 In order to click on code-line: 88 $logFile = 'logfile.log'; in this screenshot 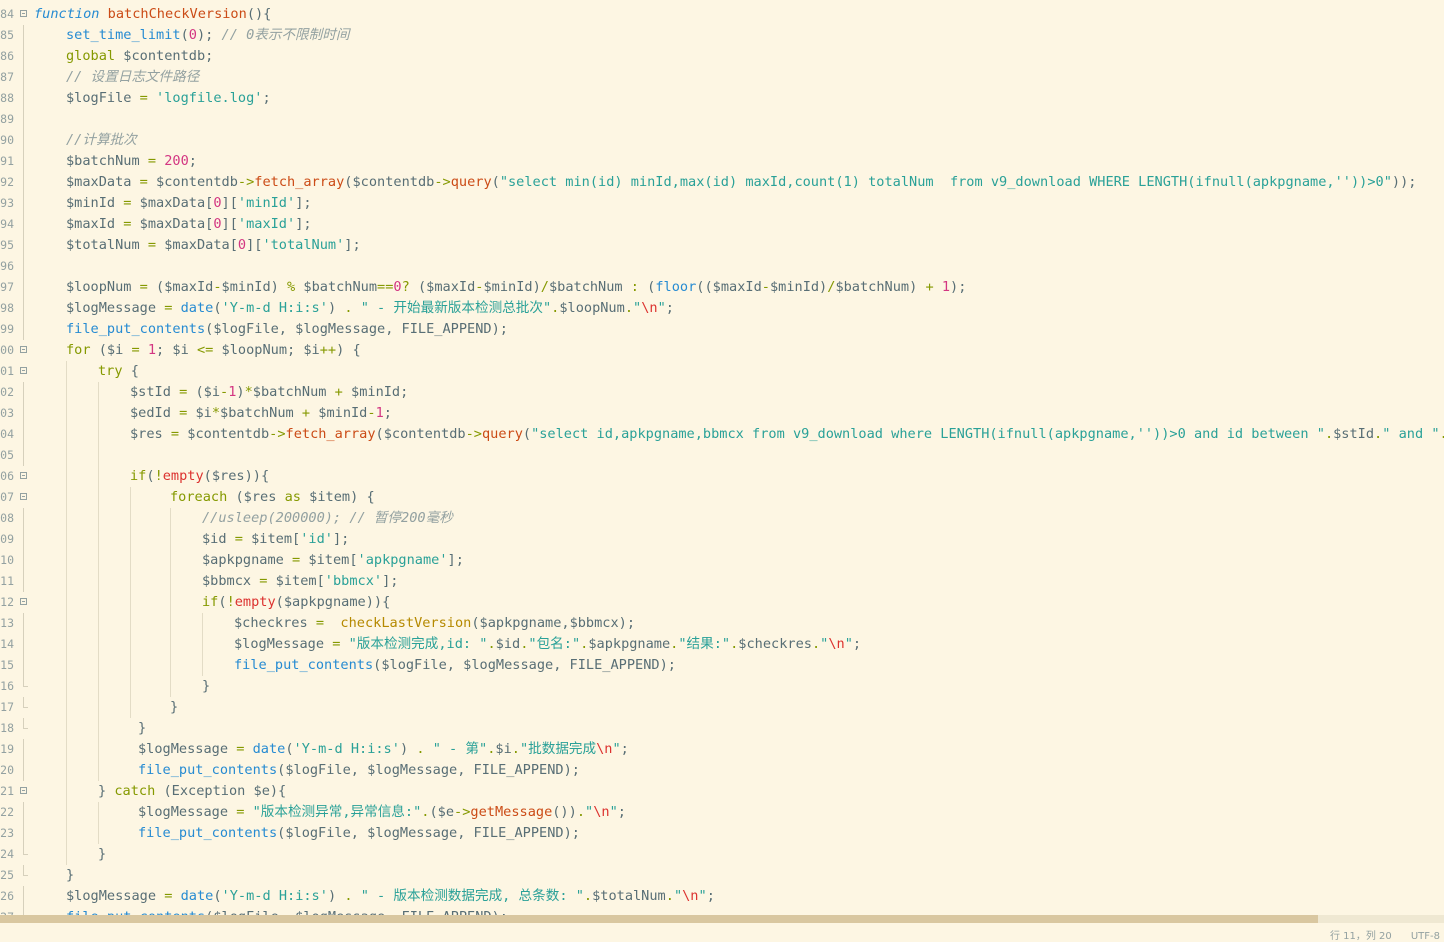, I will do `click(722, 98)`.